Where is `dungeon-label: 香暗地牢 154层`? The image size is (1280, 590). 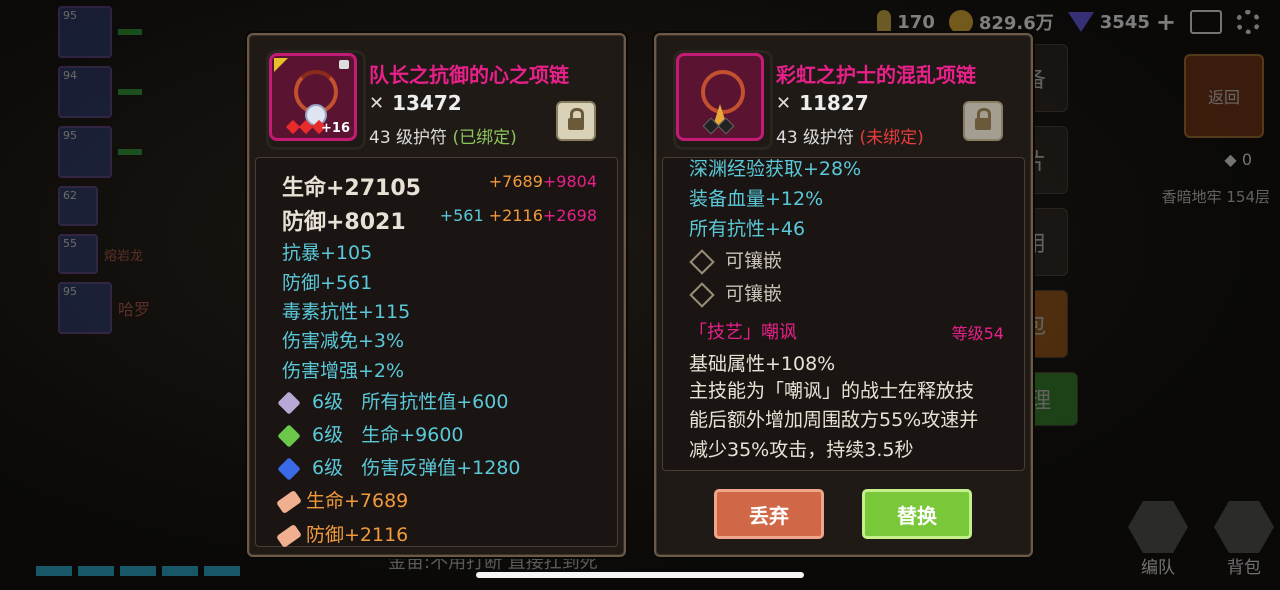
dungeon-label: 香暗地牢 154层 is located at coordinates (1215, 197).